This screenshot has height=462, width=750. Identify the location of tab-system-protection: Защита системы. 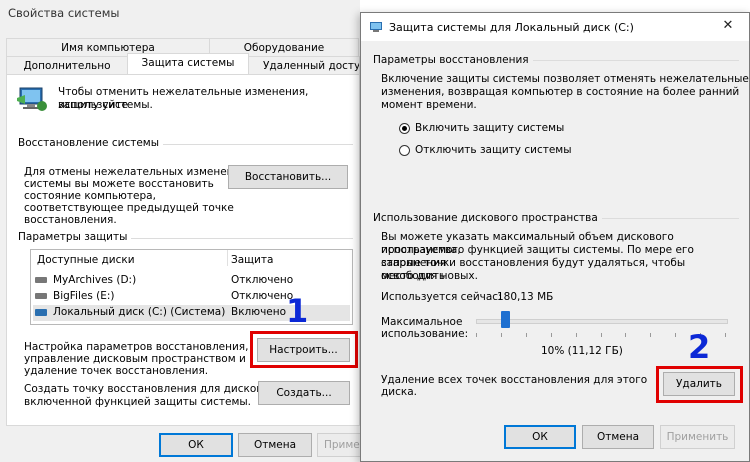
(188, 63).